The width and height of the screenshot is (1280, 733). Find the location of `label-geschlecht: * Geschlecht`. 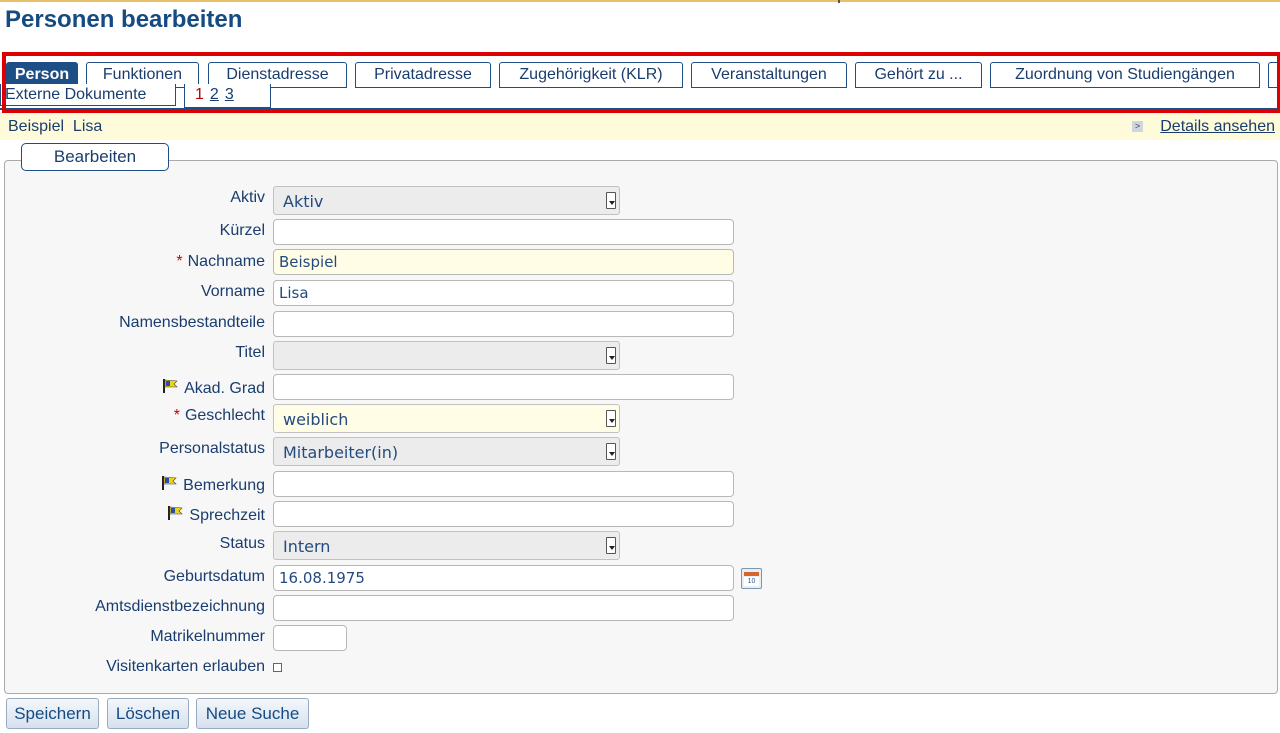

label-geschlecht: * Geschlecht is located at coordinates (219, 416).